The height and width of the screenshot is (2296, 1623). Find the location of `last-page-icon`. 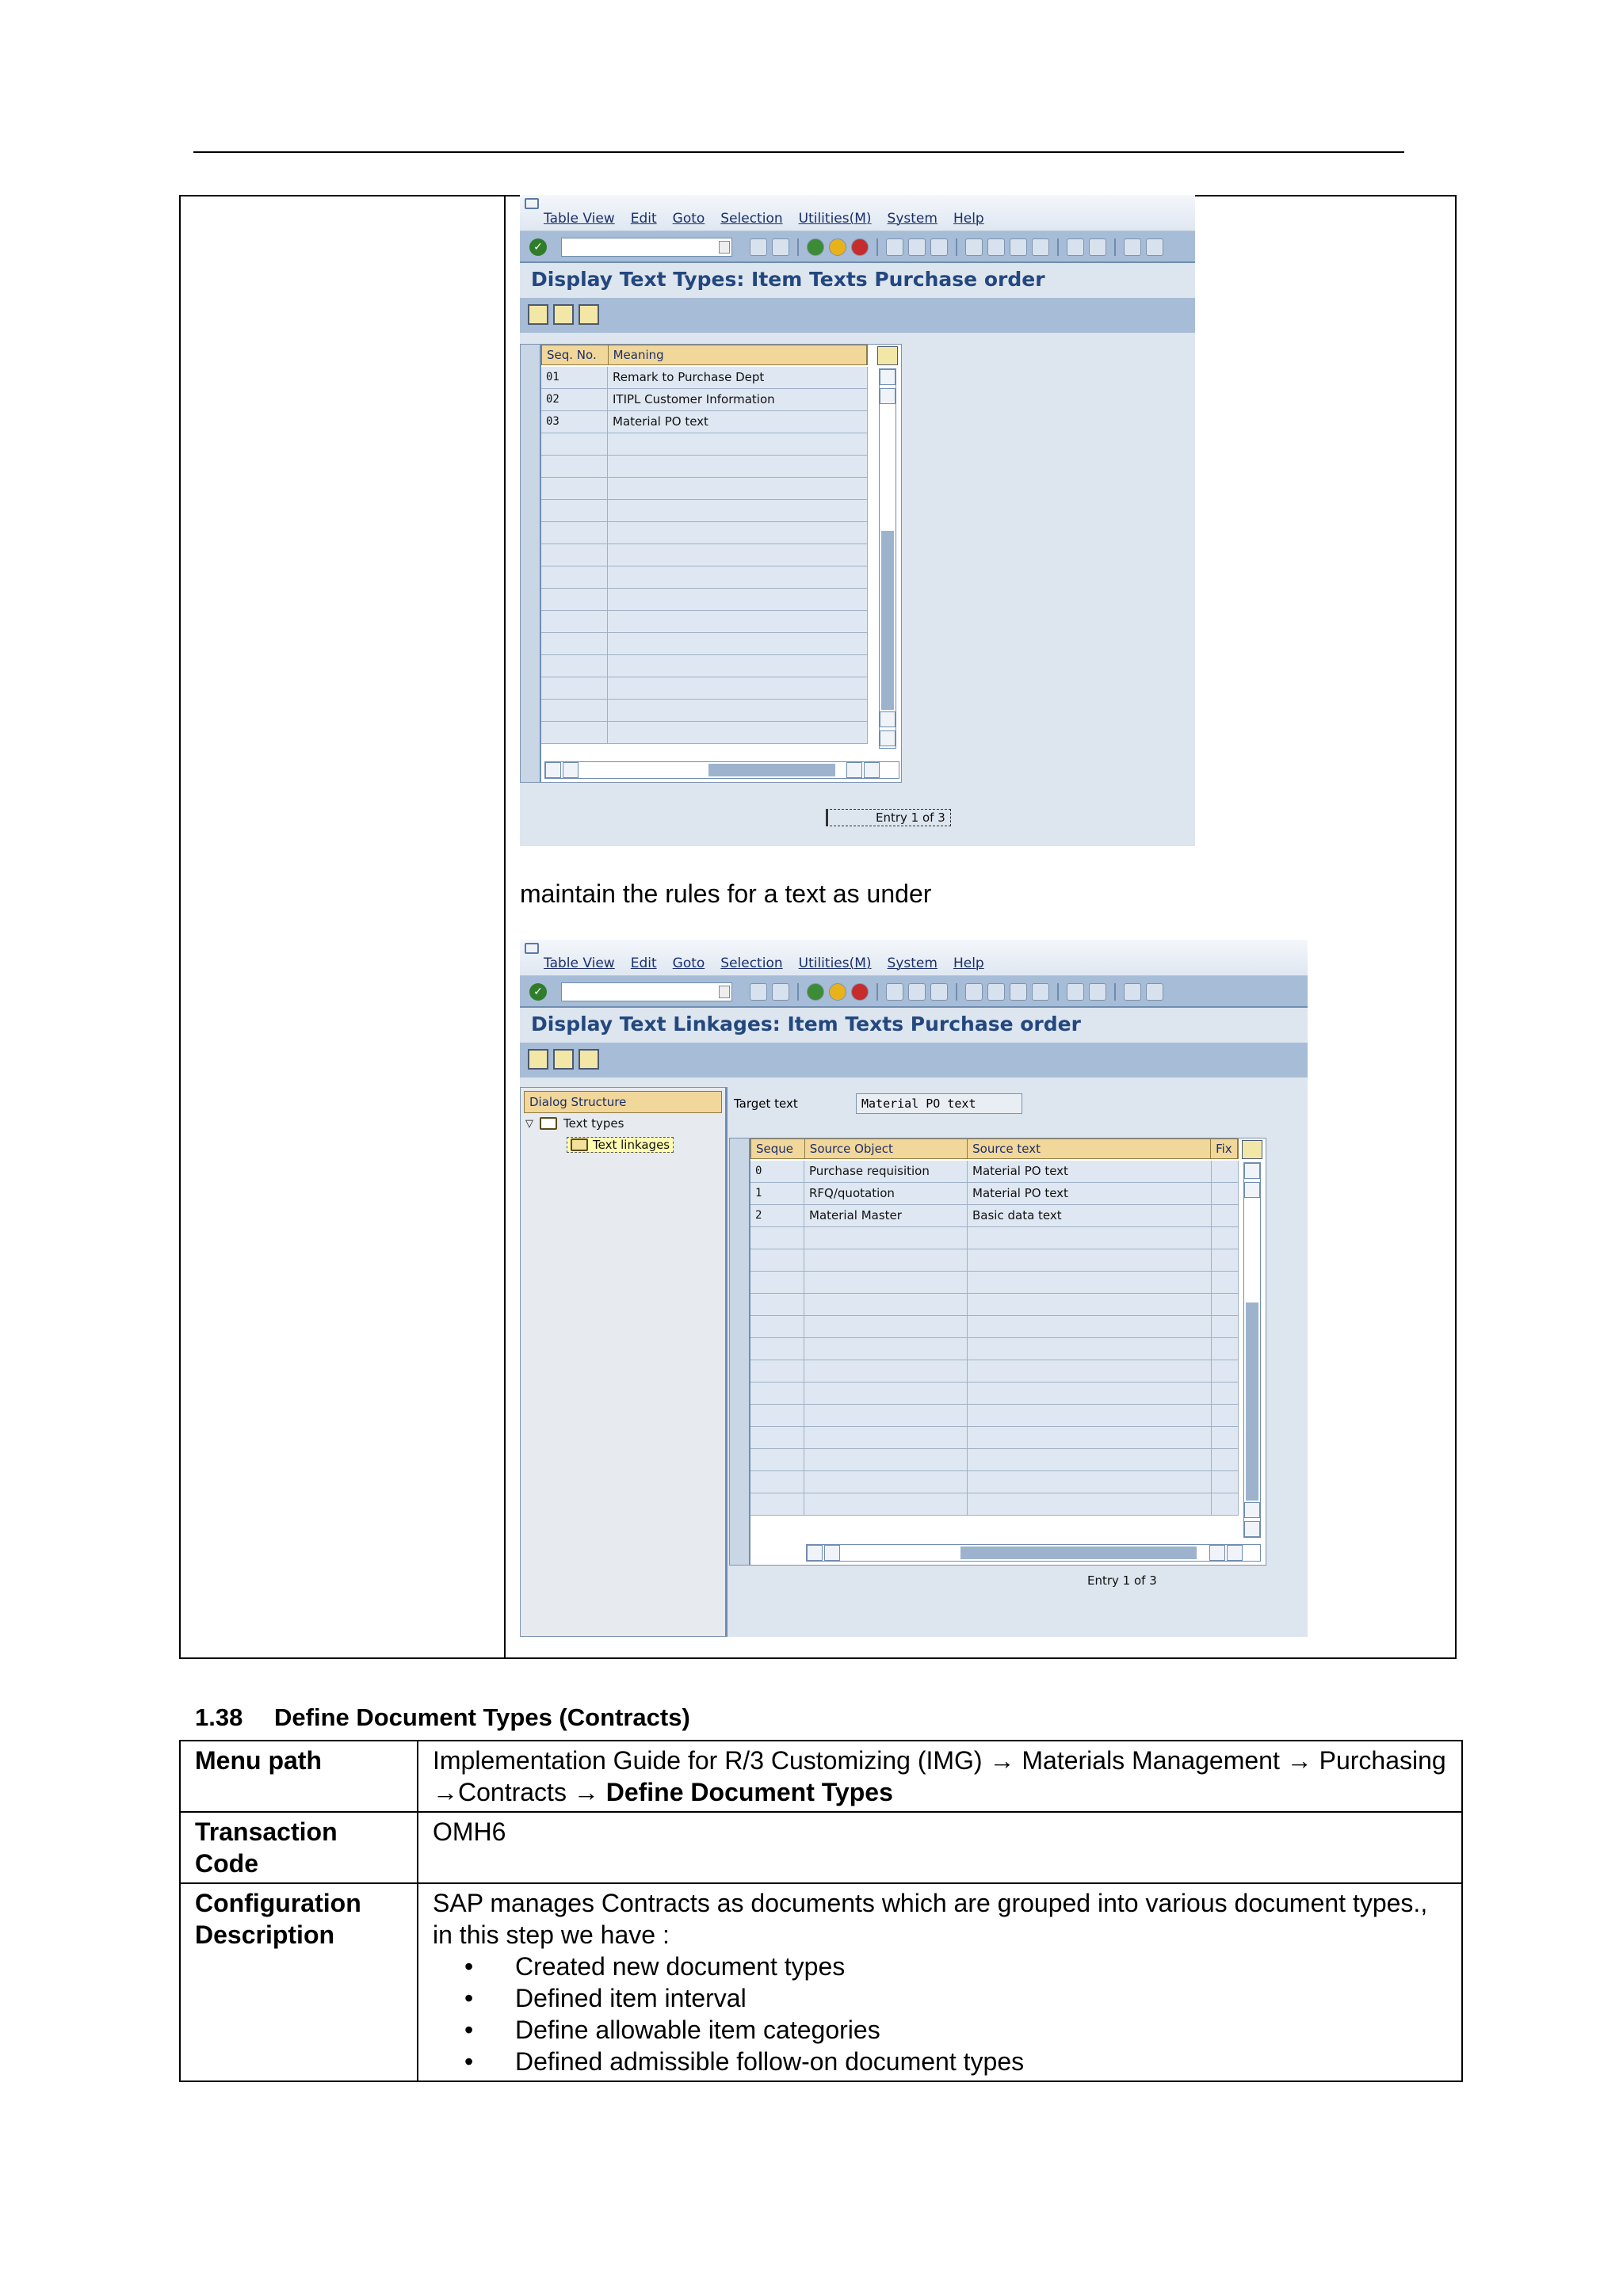

last-page-icon is located at coordinates (1040, 247).